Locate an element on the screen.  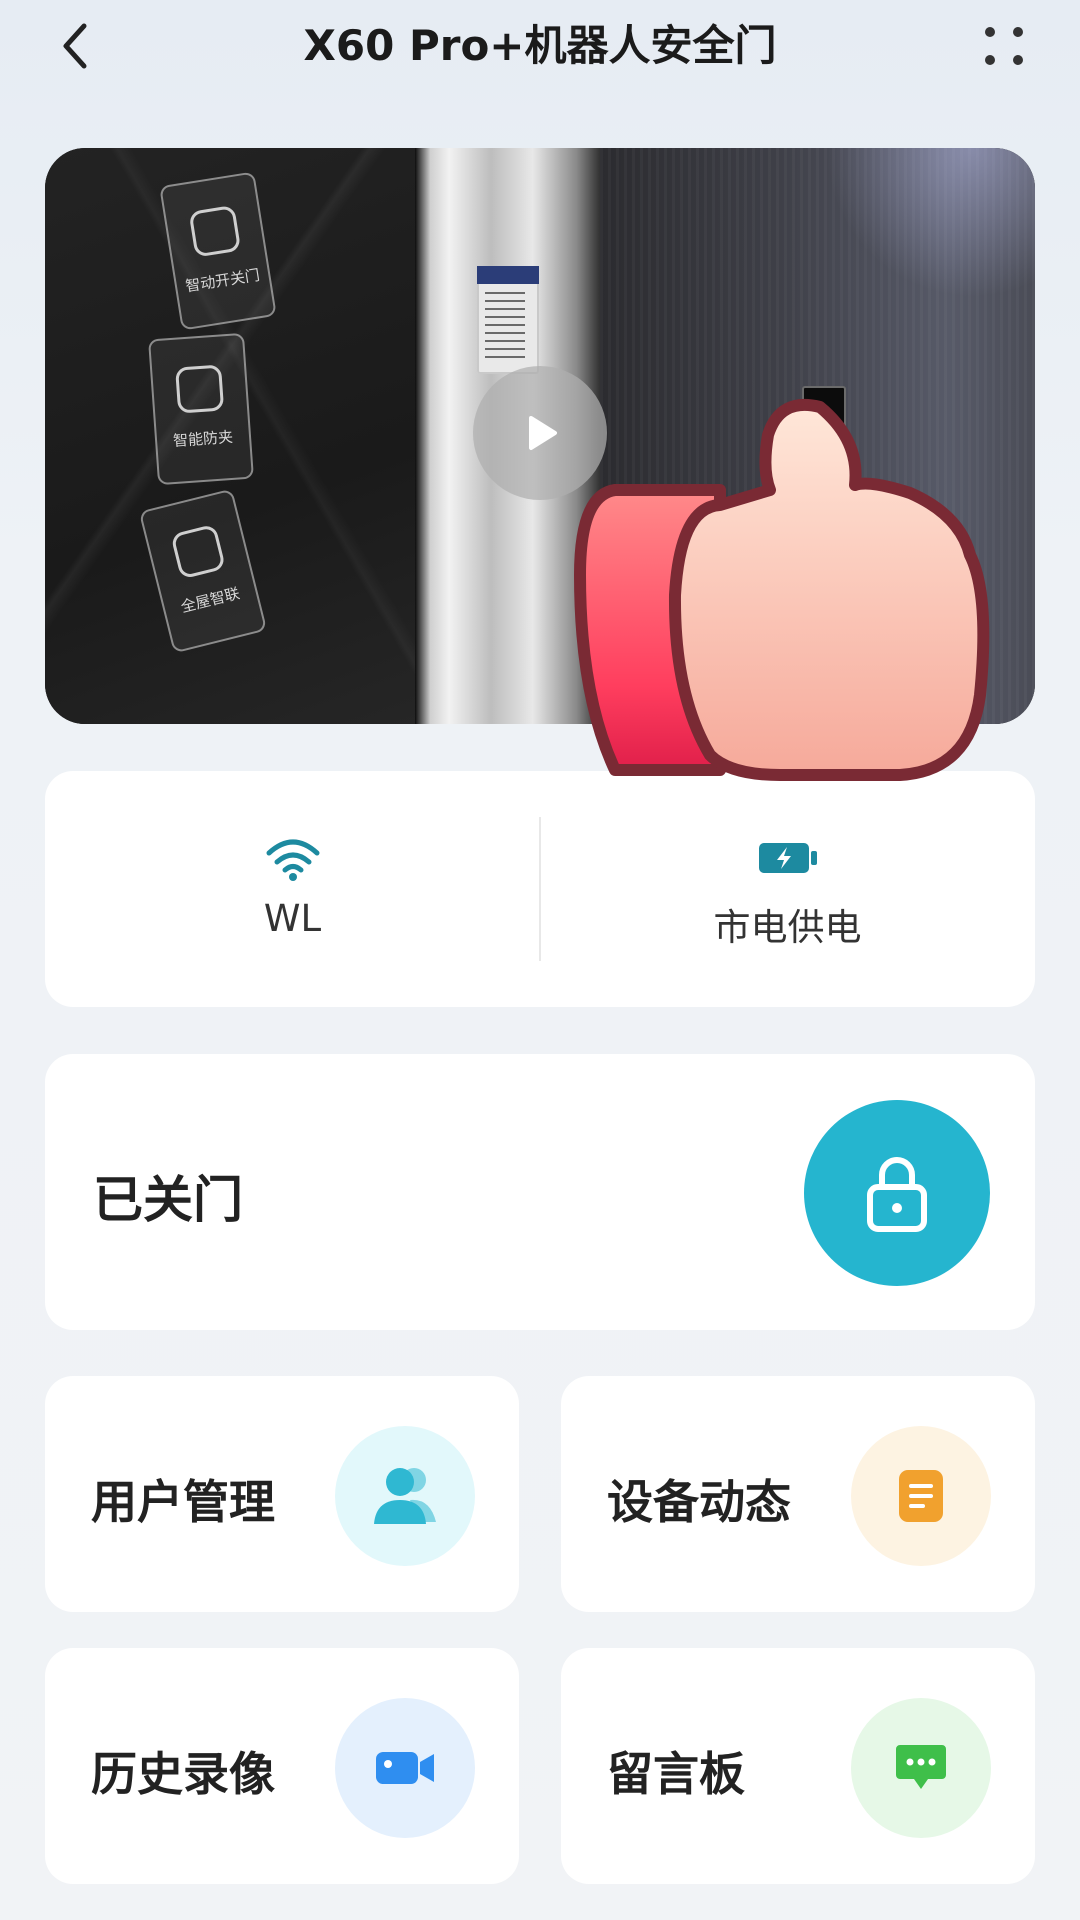
back-button is located at coordinates (76, 46).